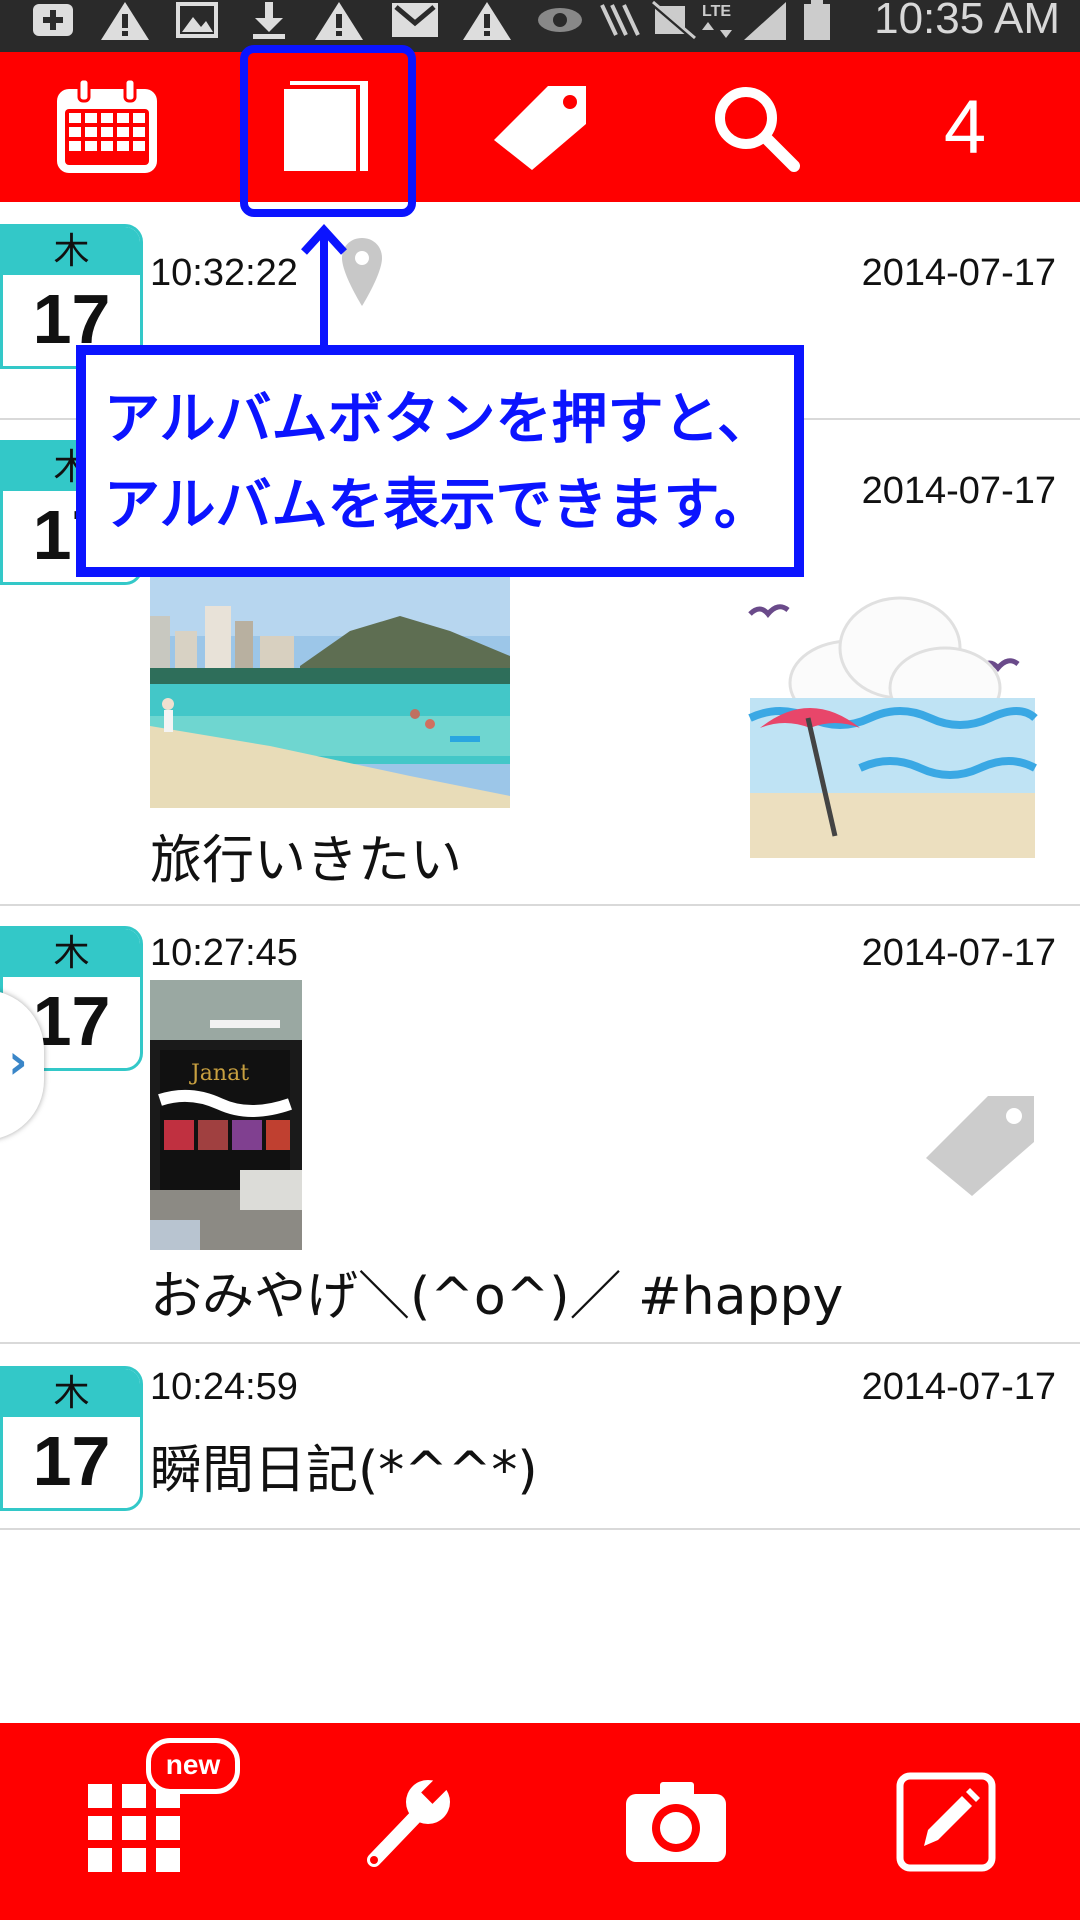  I want to click on plus-icon, so click(53, 20).